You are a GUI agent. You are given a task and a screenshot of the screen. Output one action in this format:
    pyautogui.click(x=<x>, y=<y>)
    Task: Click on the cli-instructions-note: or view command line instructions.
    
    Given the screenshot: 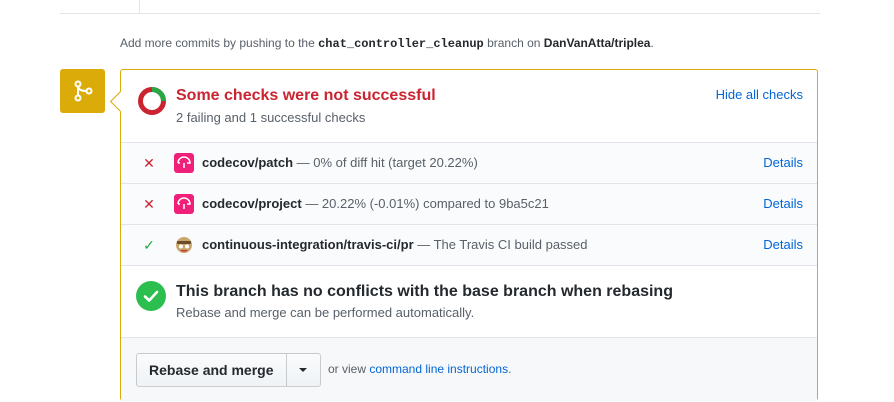 What is the action you would take?
    pyautogui.click(x=420, y=369)
    